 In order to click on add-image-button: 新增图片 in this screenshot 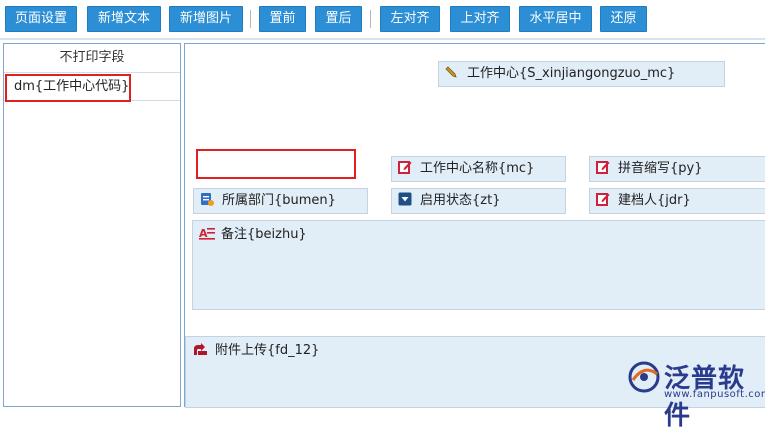, I will do `click(206, 19)`.